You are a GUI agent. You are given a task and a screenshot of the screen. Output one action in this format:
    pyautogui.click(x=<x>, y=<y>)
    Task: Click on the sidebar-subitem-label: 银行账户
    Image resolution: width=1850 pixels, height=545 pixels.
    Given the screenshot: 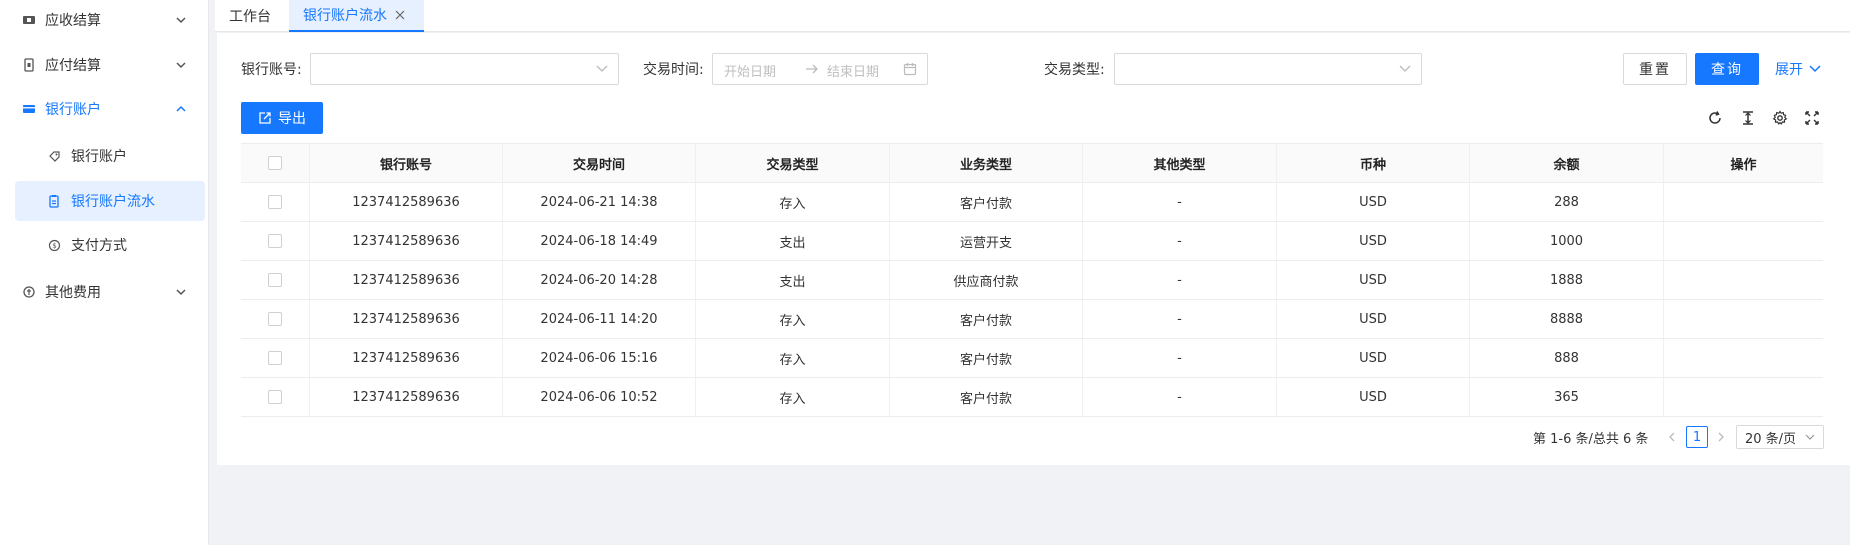 What is the action you would take?
    pyautogui.click(x=99, y=157)
    